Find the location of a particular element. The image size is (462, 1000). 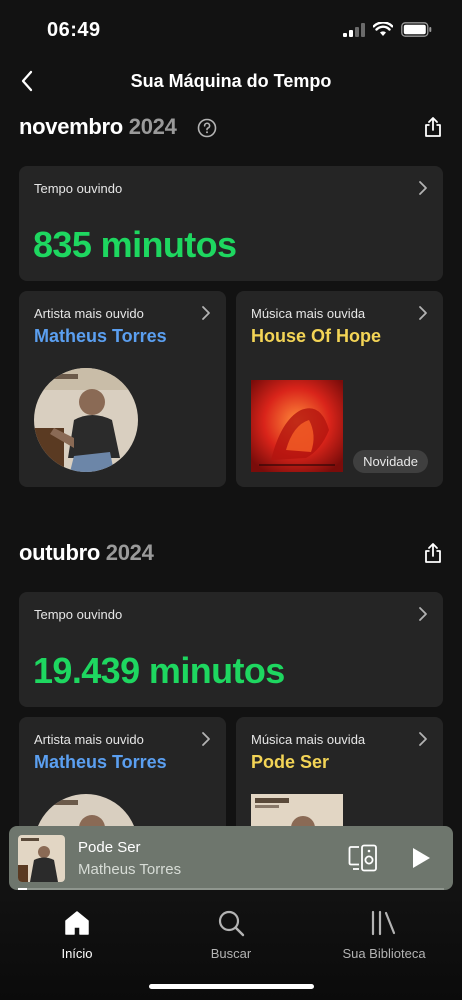

tab-bar: Início Buscar Sua Biblioteca is located at coordinates (231, 946).